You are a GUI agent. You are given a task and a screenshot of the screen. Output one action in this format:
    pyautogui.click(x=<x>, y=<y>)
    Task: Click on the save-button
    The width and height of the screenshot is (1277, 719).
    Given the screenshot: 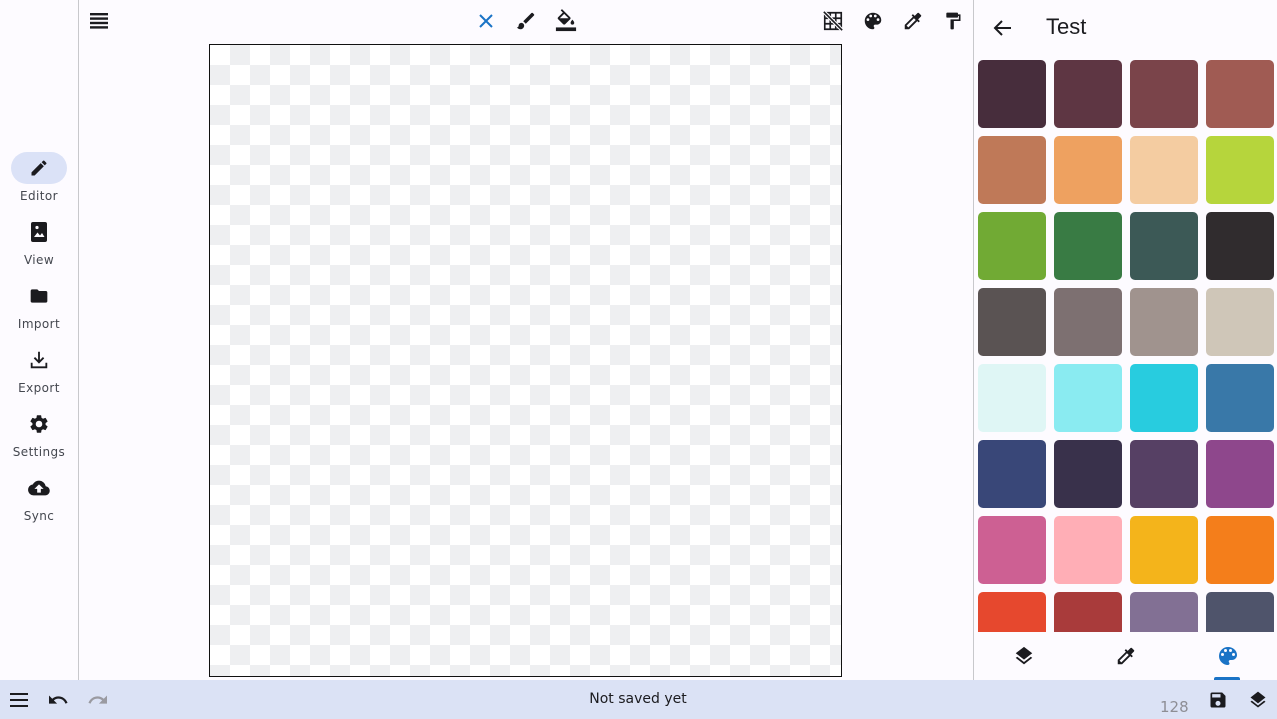 What is the action you would take?
    pyautogui.click(x=1218, y=700)
    